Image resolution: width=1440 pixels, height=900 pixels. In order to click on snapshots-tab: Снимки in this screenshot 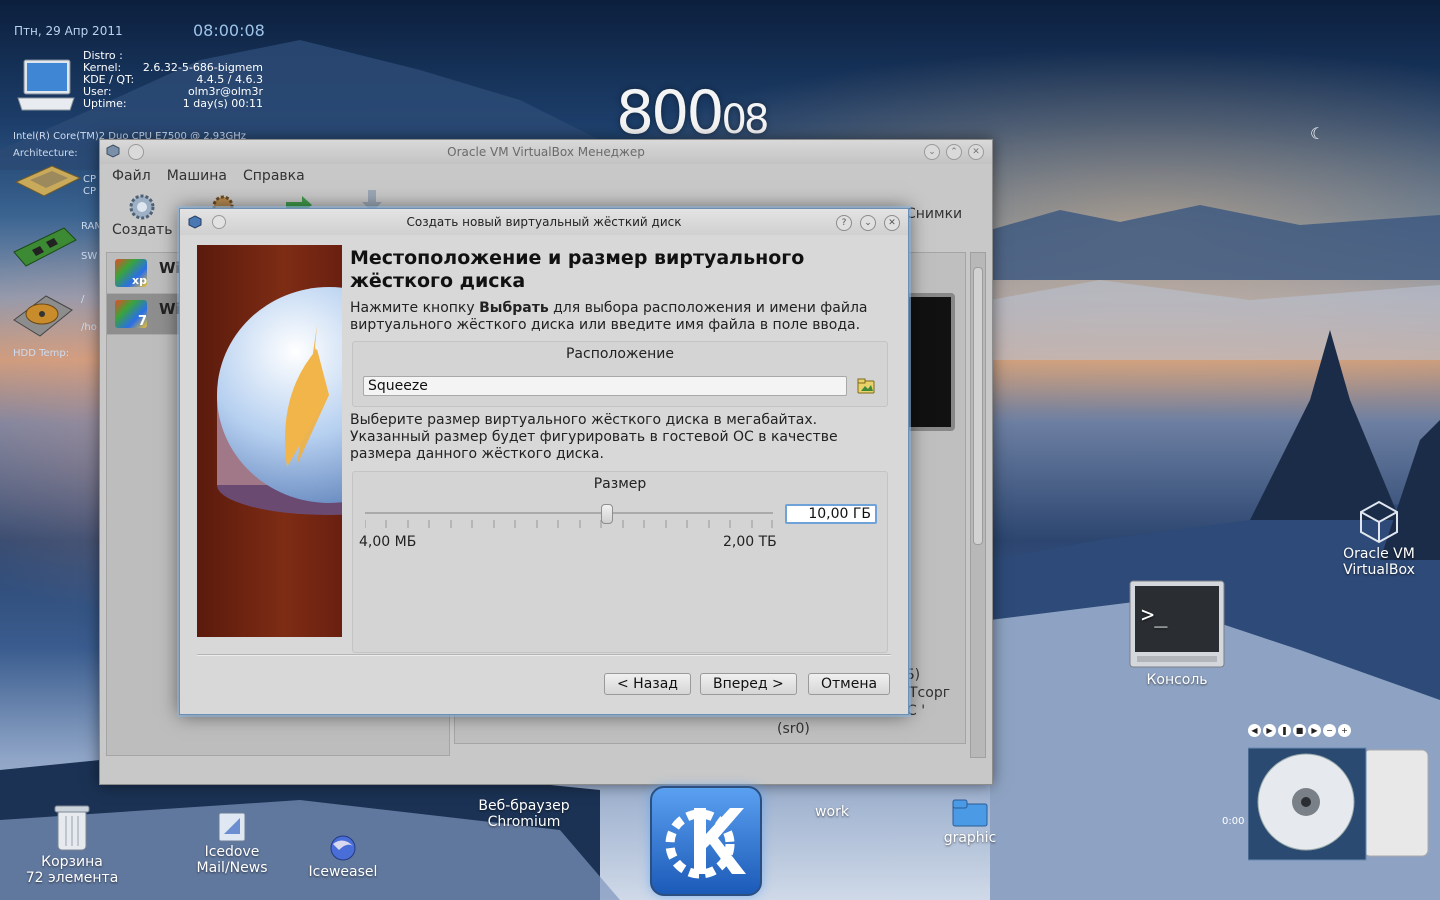, I will do `click(934, 214)`.